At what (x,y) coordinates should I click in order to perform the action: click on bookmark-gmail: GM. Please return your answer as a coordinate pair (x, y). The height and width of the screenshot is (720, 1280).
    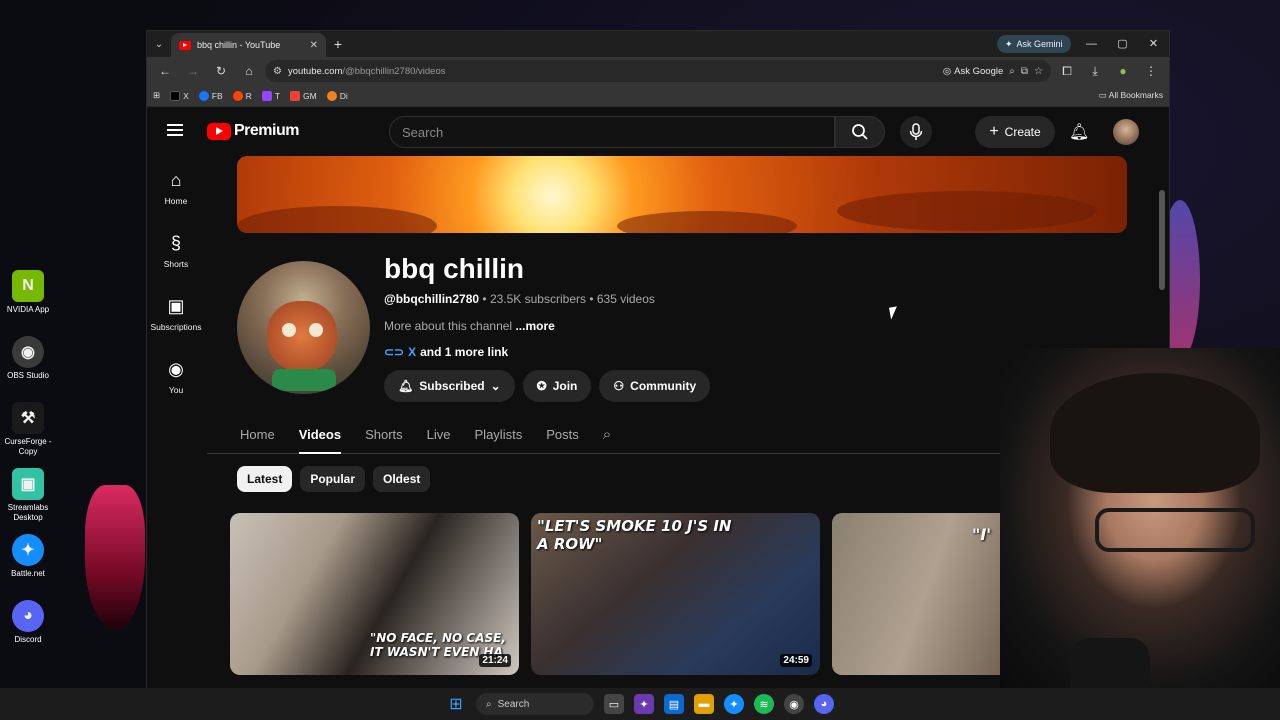
    Looking at the image, I should click on (303, 95).